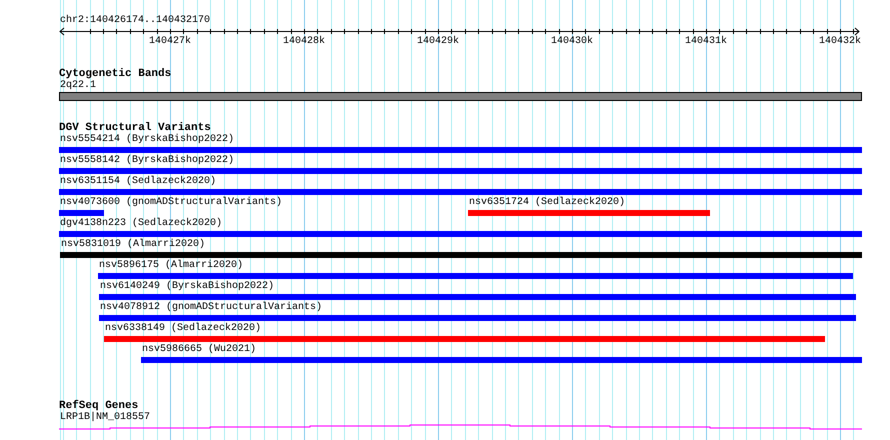  I want to click on axis-tick-label: 140427k, so click(170, 41).